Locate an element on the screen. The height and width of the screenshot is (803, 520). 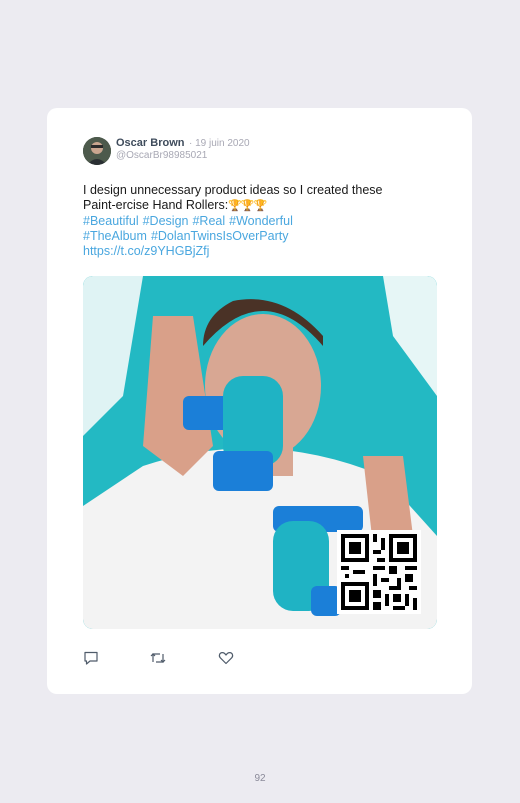
hashtag-link: #TheAlbum is located at coordinates (115, 236).